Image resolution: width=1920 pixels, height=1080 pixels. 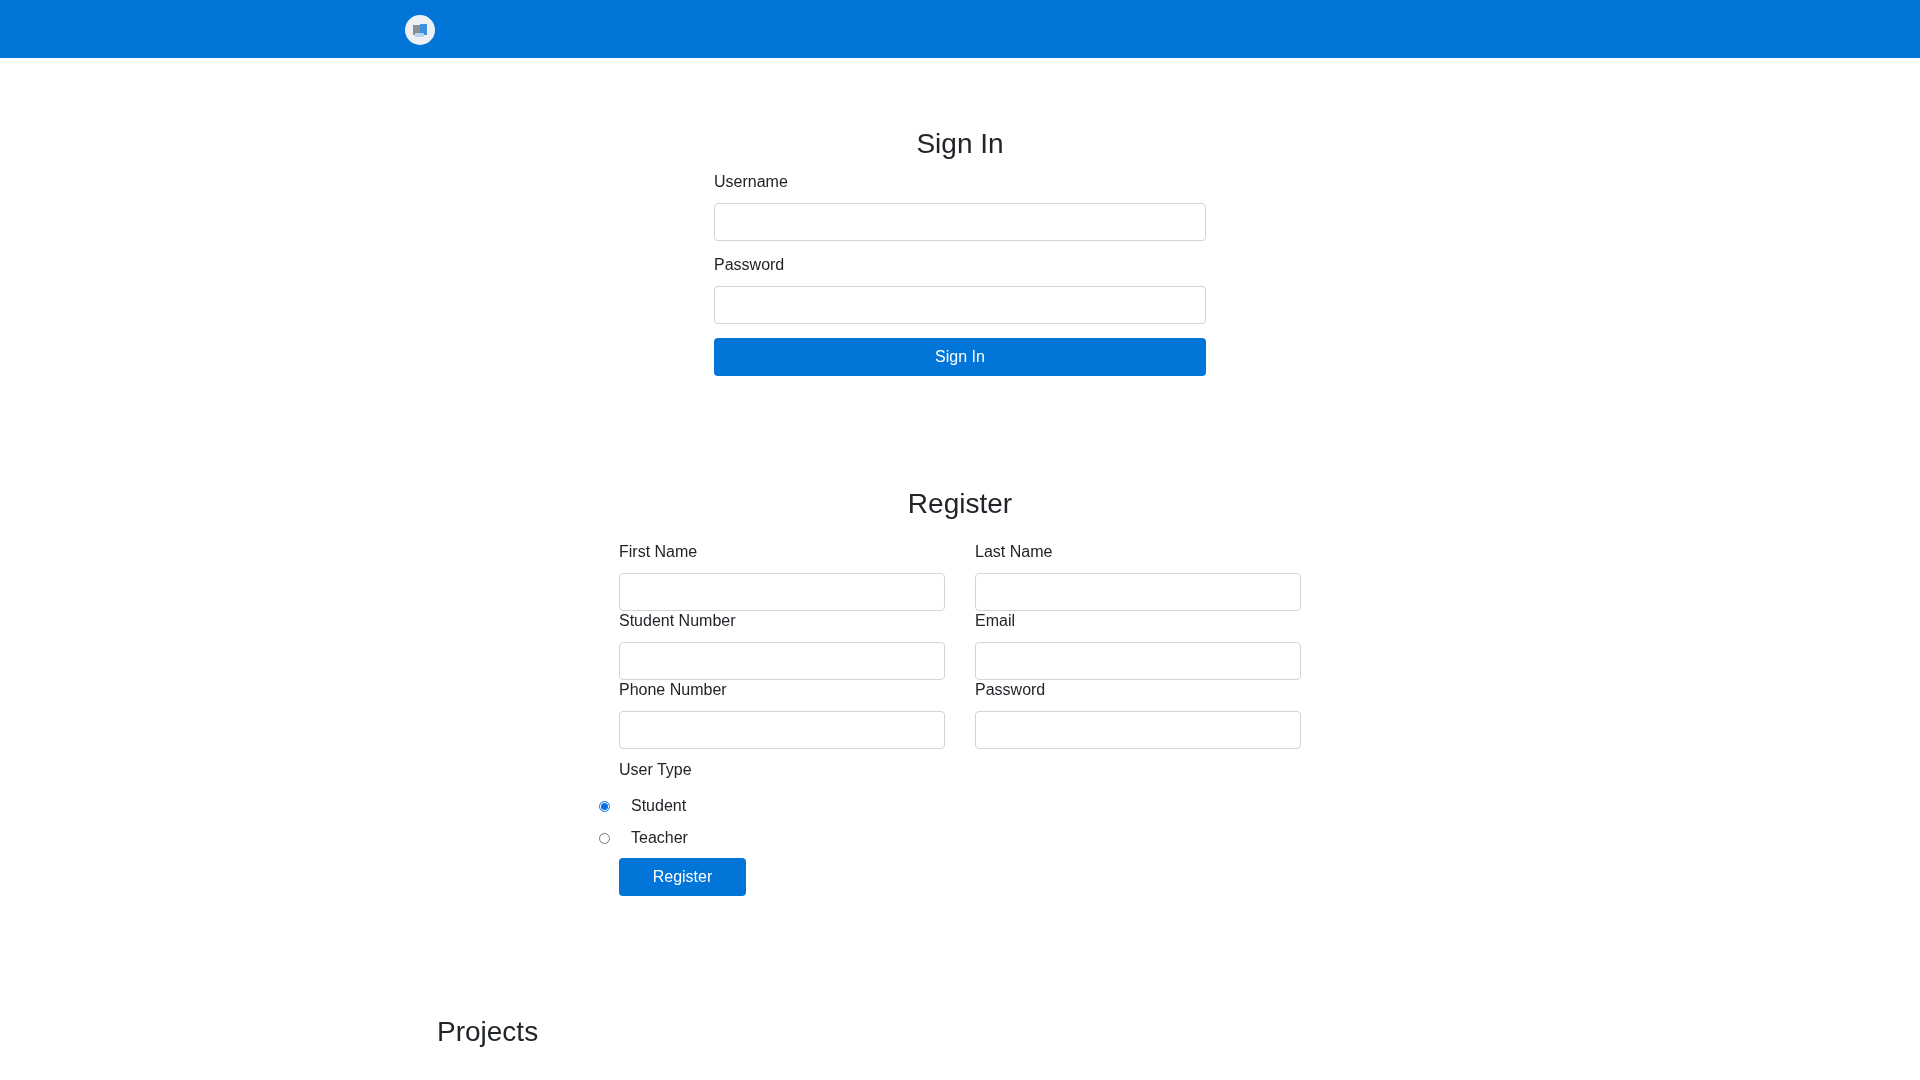 I want to click on section-title: Sign In, so click(x=960, y=144).